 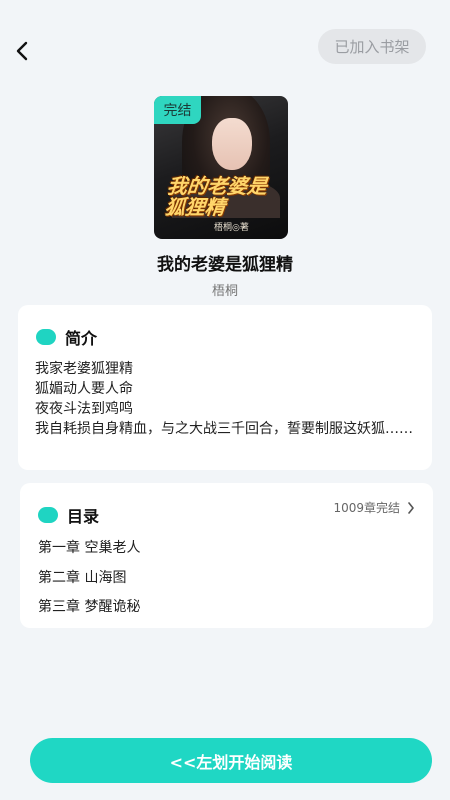 What do you see at coordinates (372, 46) in the screenshot?
I see `added-to-shelf-button: 已加入书架` at bounding box center [372, 46].